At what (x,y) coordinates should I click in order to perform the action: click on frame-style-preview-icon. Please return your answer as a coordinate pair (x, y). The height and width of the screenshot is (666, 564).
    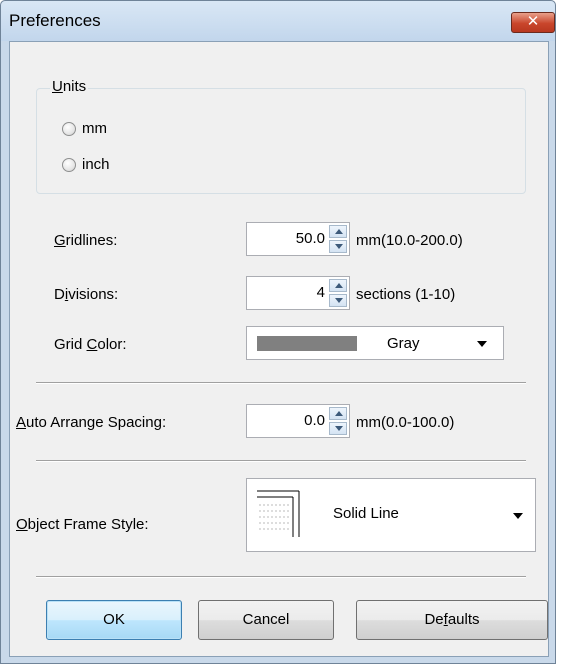
    Looking at the image, I should click on (287, 512).